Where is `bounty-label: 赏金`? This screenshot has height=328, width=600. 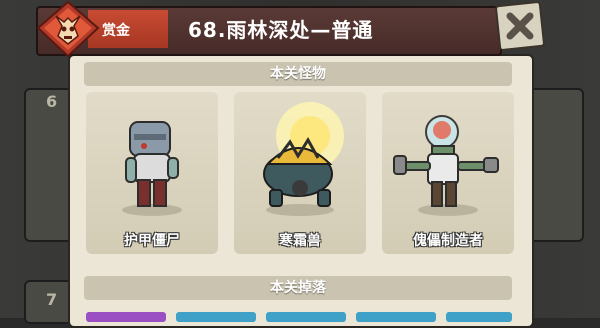 bounty-label: 赏金 is located at coordinates (116, 31).